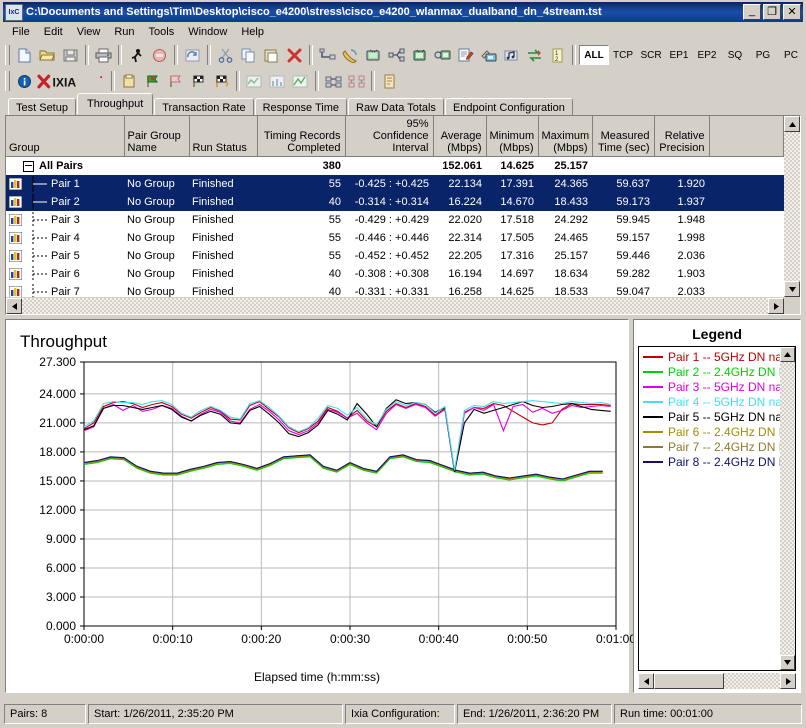  What do you see at coordinates (711, 431) in the screenshot?
I see `legend-item: Pair 6 -- 2.4GHz DN DA` at bounding box center [711, 431].